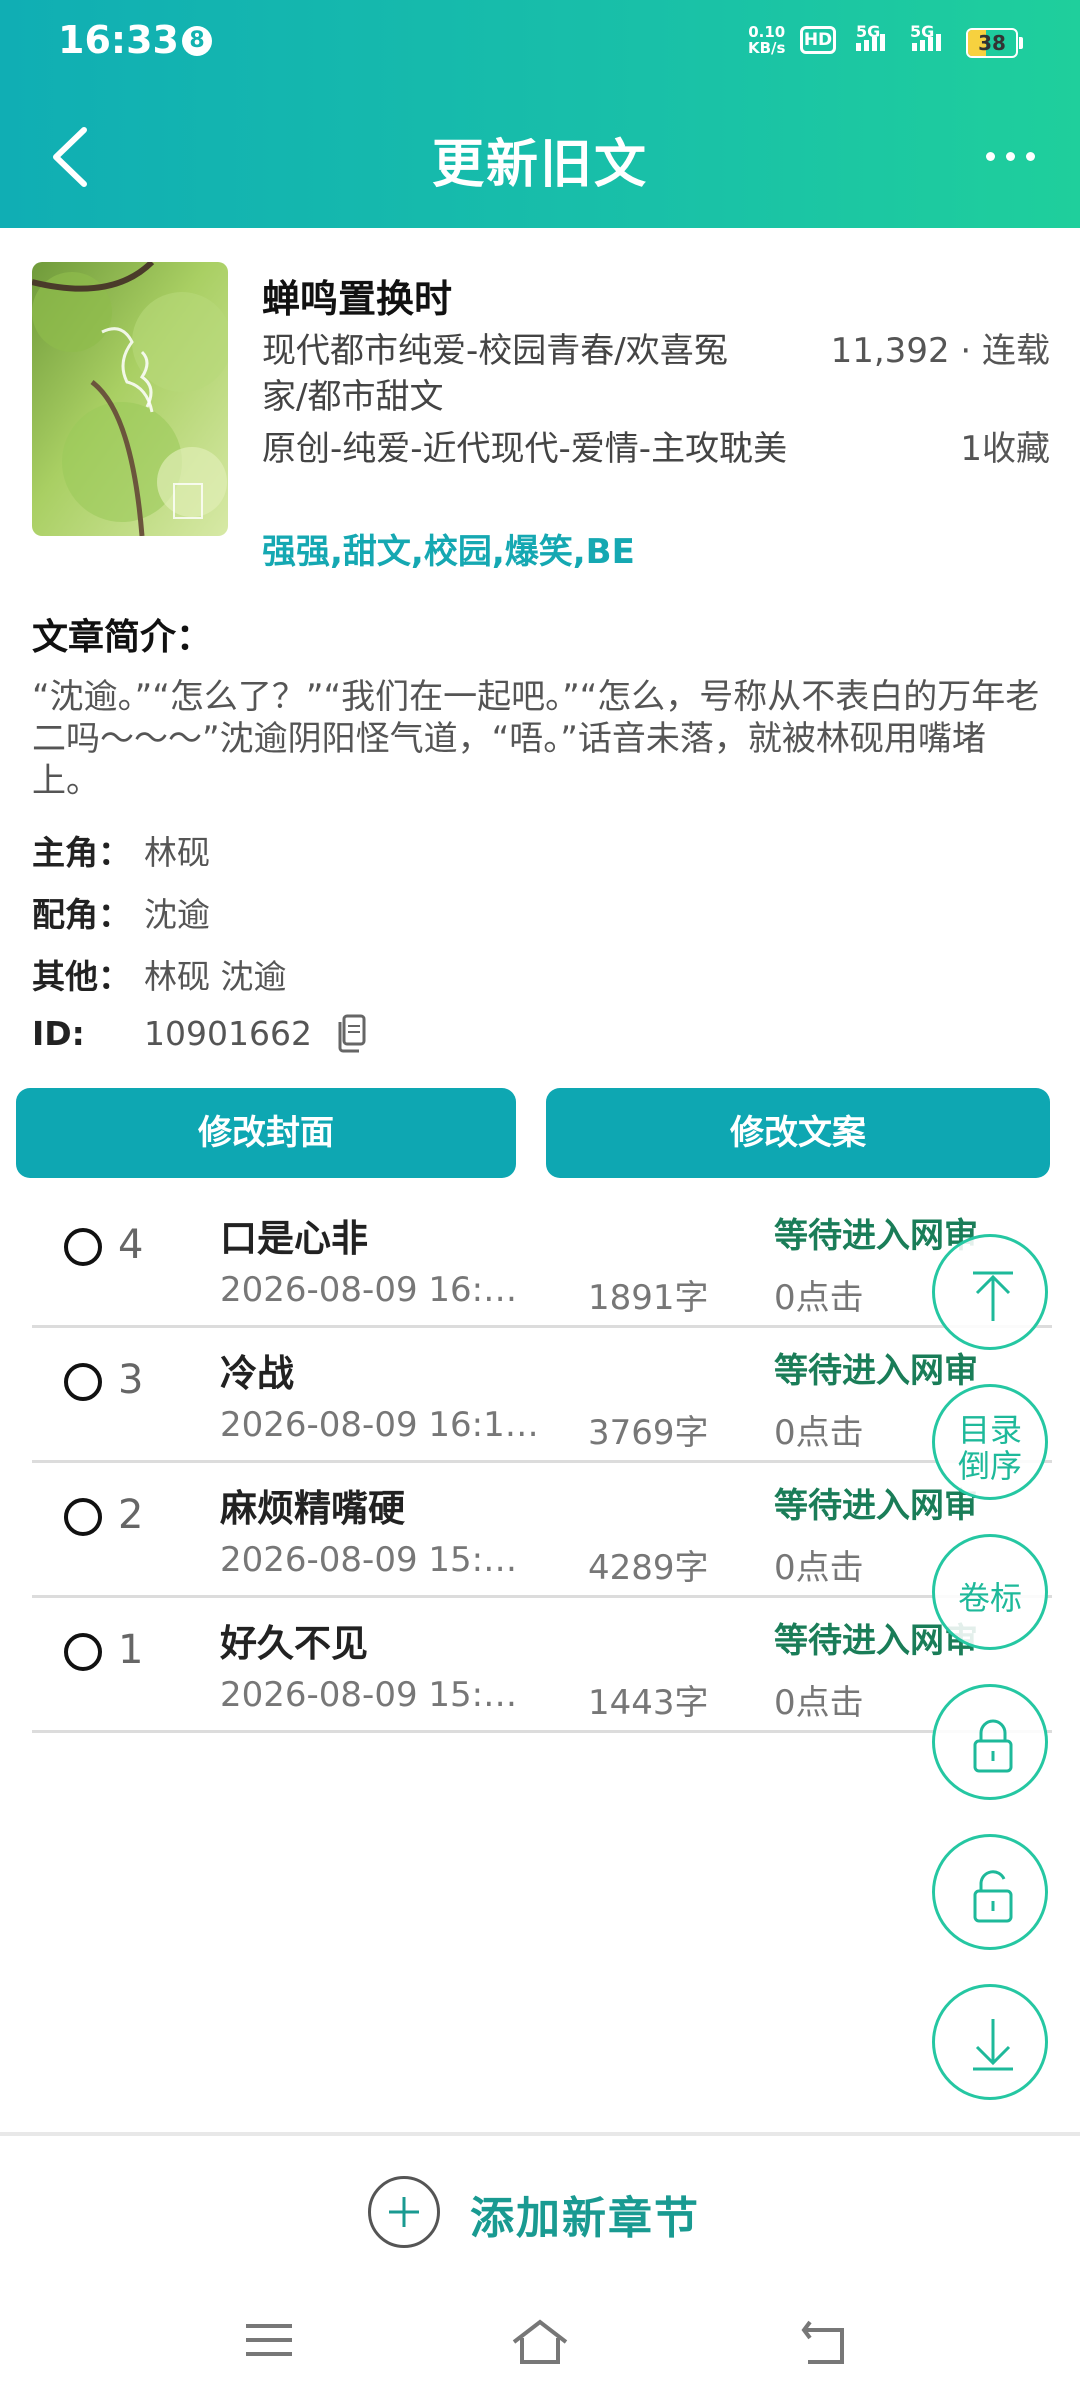 Image resolution: width=1080 pixels, height=2408 pixels. I want to click on meta-key: 配角：, so click(81, 914).